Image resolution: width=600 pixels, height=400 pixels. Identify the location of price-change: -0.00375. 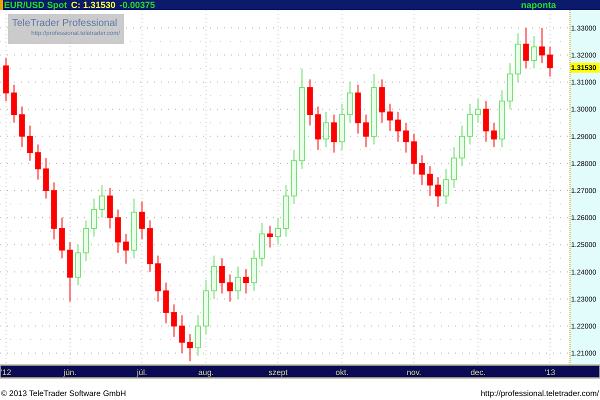
(138, 5).